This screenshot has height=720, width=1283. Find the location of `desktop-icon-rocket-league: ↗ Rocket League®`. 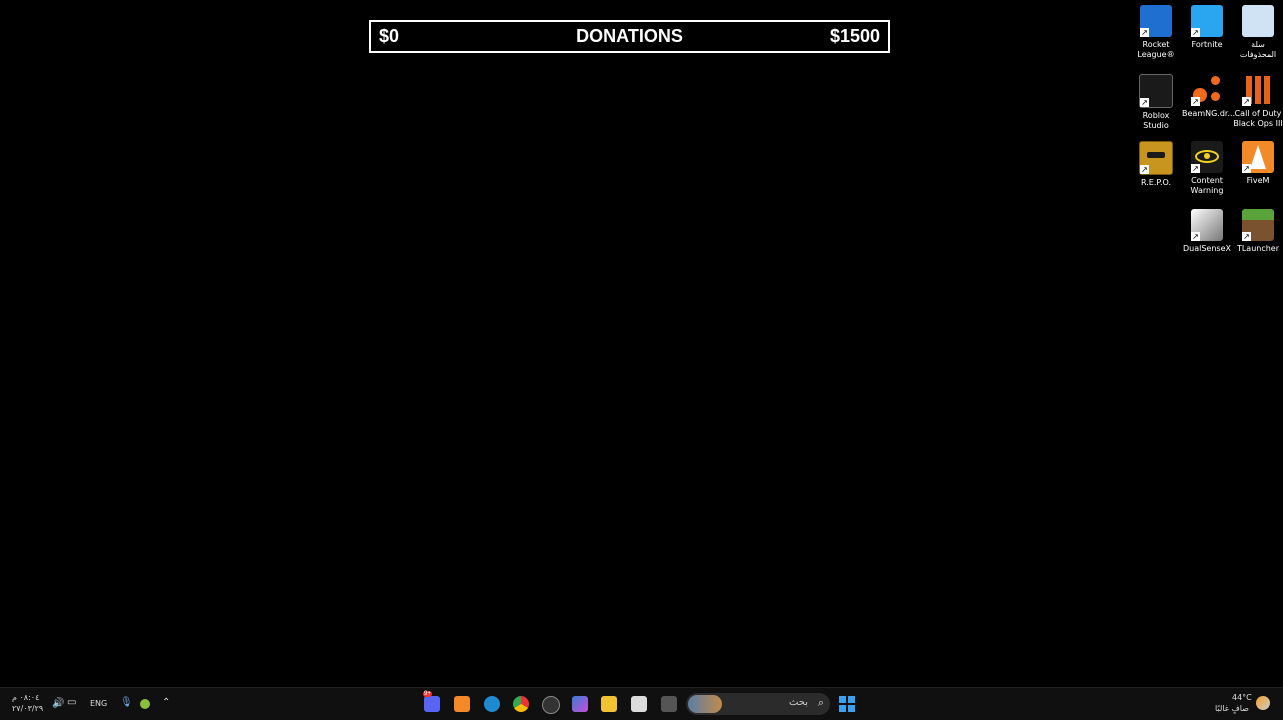

desktop-icon-rocket-league: ↗ Rocket League® is located at coordinates (1156, 32).